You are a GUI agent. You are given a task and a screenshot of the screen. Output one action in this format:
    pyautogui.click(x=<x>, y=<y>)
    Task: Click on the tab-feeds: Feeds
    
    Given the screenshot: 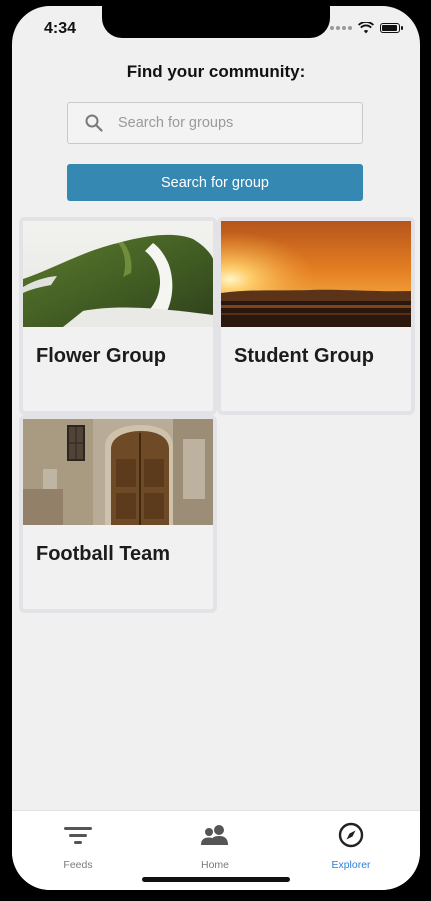 What is the action you would take?
    pyautogui.click(x=78, y=846)
    